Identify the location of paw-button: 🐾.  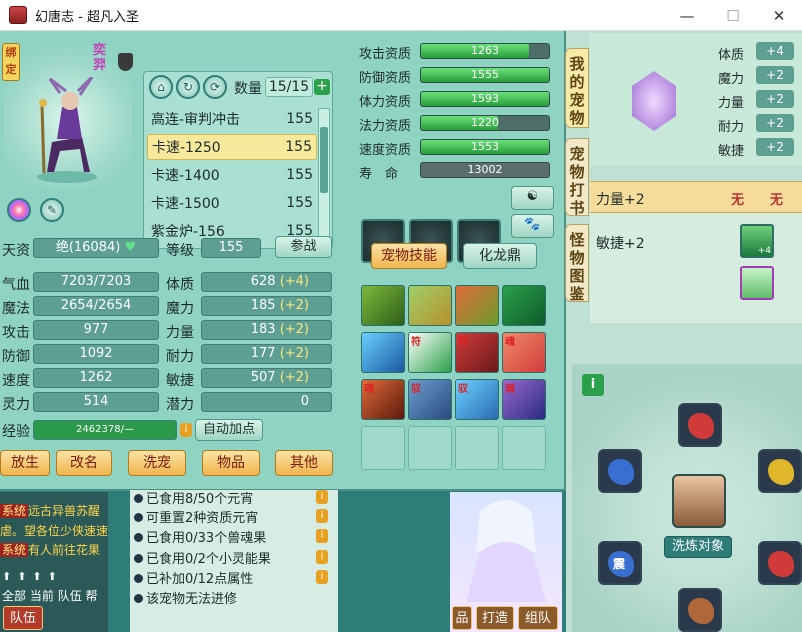
(532, 226).